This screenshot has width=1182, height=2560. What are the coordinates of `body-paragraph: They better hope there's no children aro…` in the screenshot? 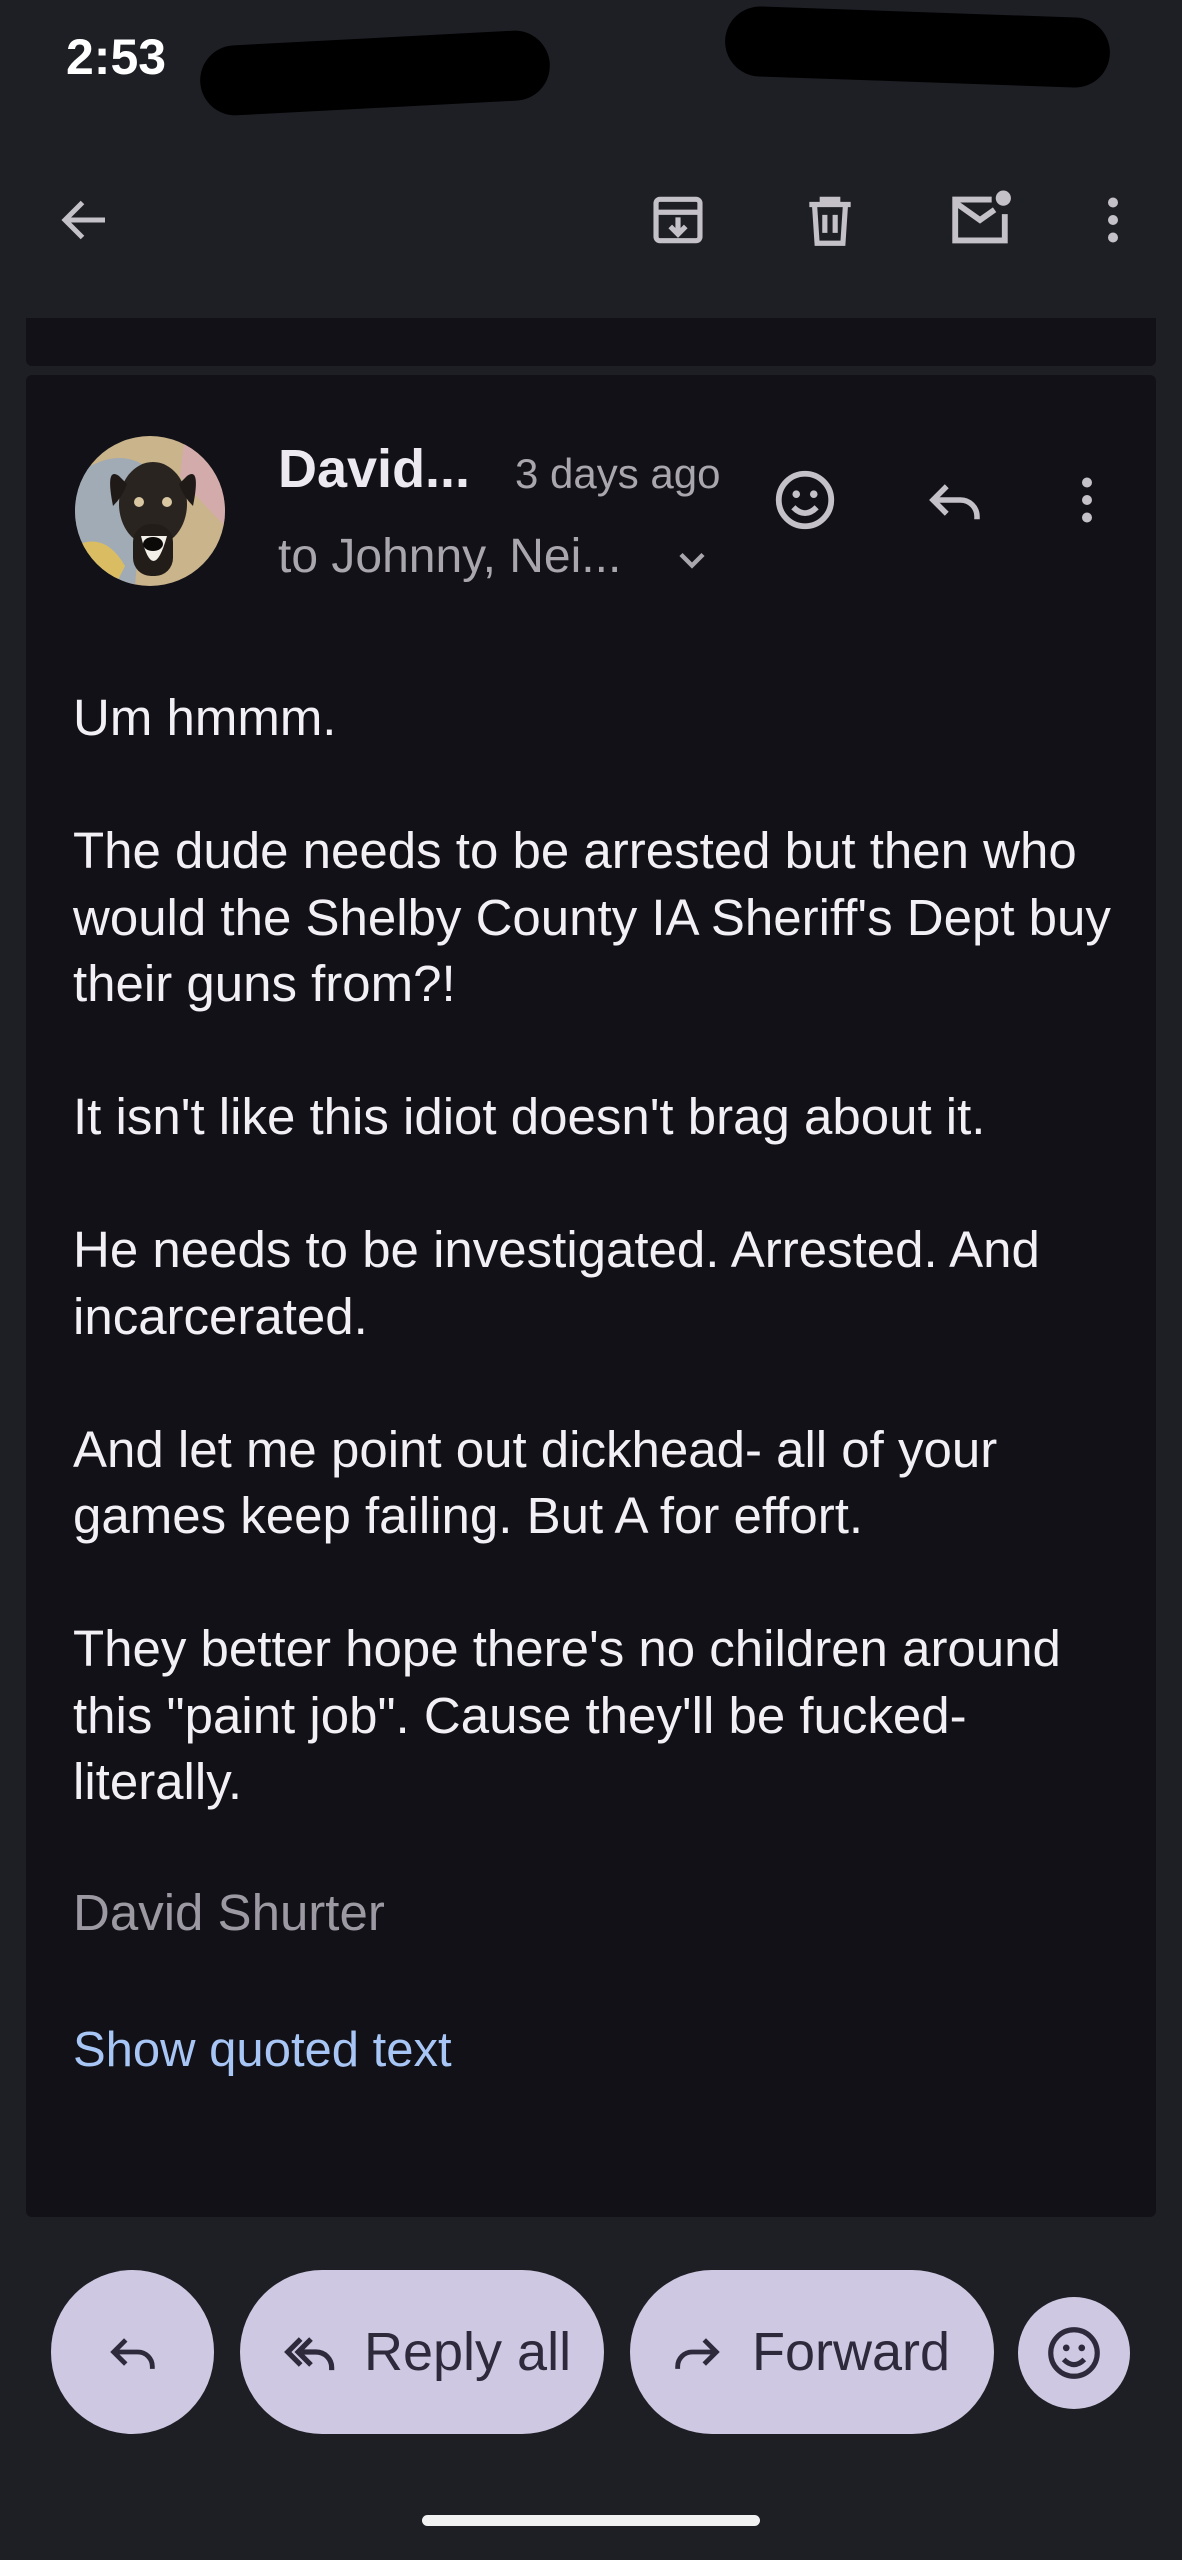 It's located at (567, 1715).